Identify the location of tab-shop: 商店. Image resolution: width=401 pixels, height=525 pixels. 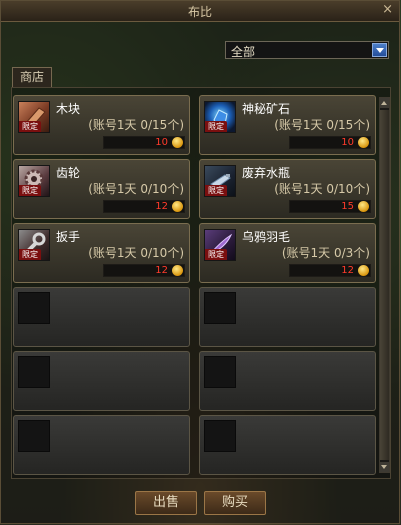
(32, 77).